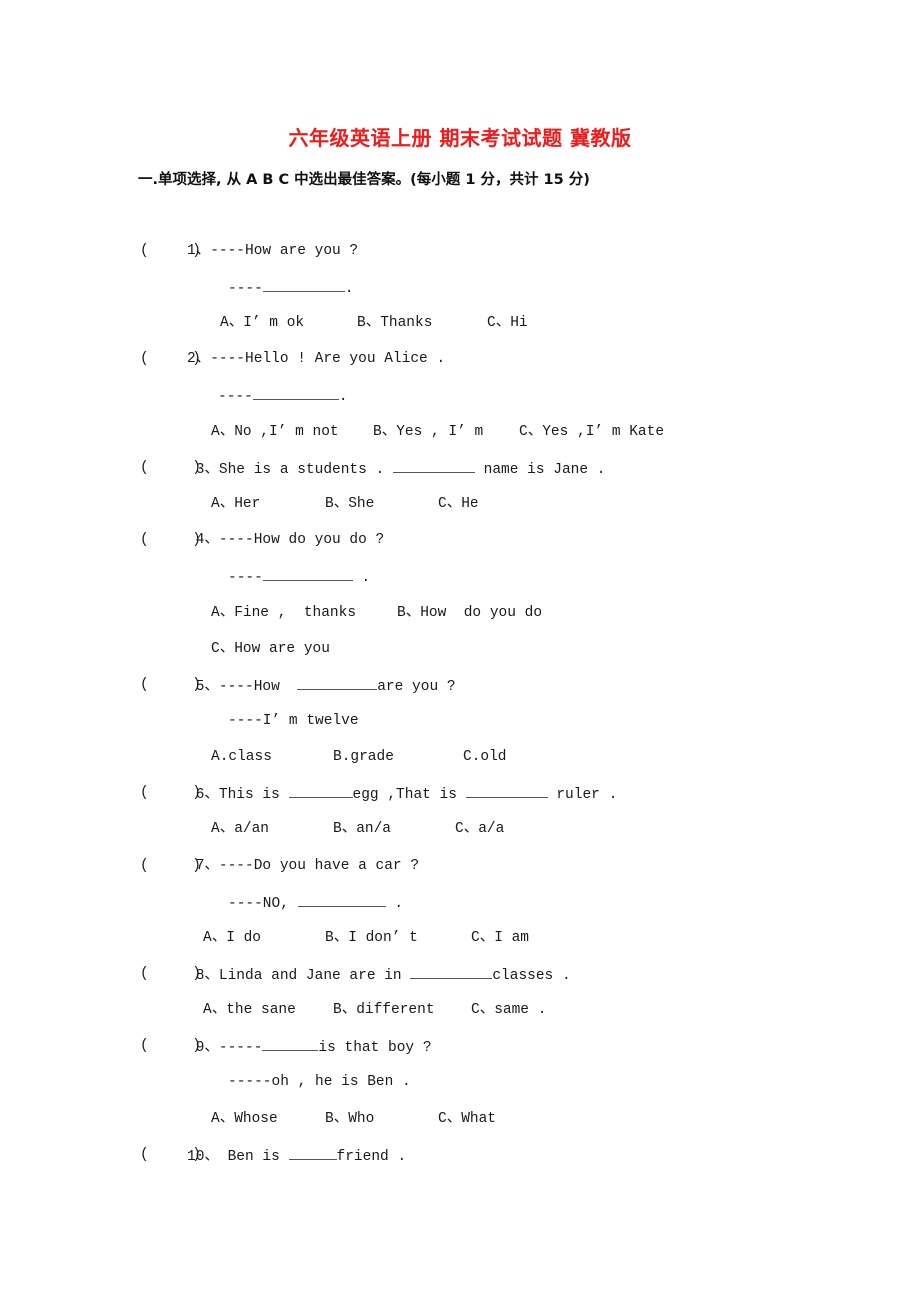 This screenshot has width=920, height=1302. What do you see at coordinates (236, 504) in the screenshot?
I see `option-a: A、Her` at bounding box center [236, 504].